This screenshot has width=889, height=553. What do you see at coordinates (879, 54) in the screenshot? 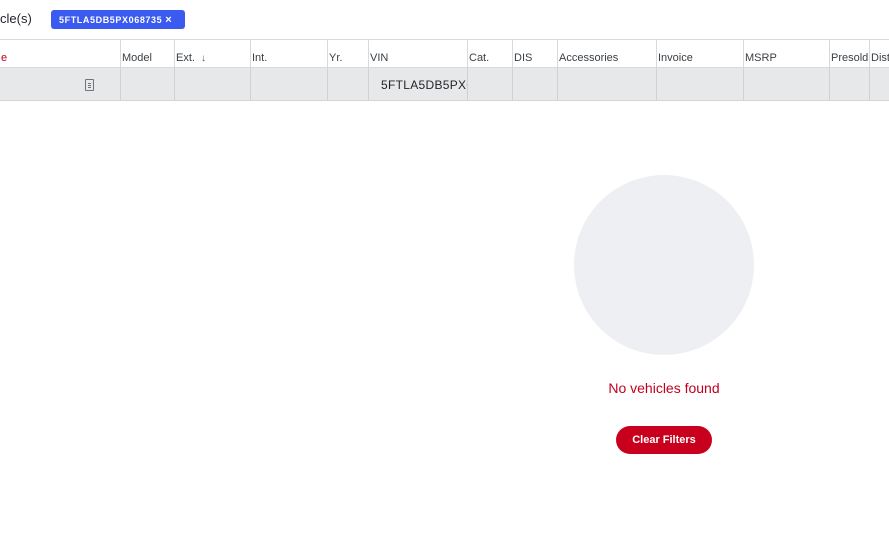
I see `column-header-dist: Dist` at bounding box center [879, 54].